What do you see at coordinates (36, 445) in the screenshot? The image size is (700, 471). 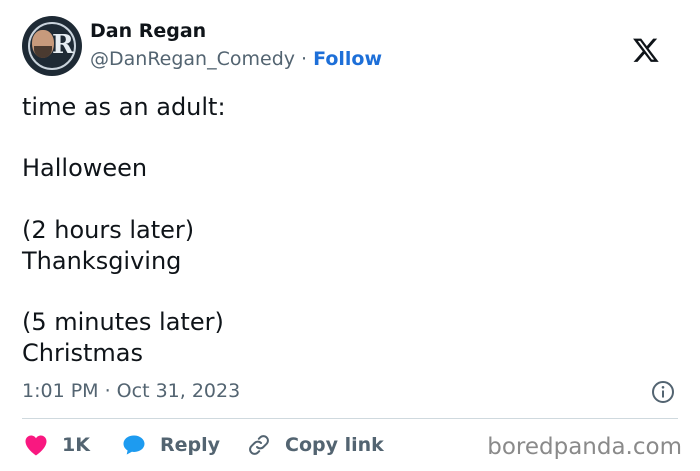 I see `heart-icon` at bounding box center [36, 445].